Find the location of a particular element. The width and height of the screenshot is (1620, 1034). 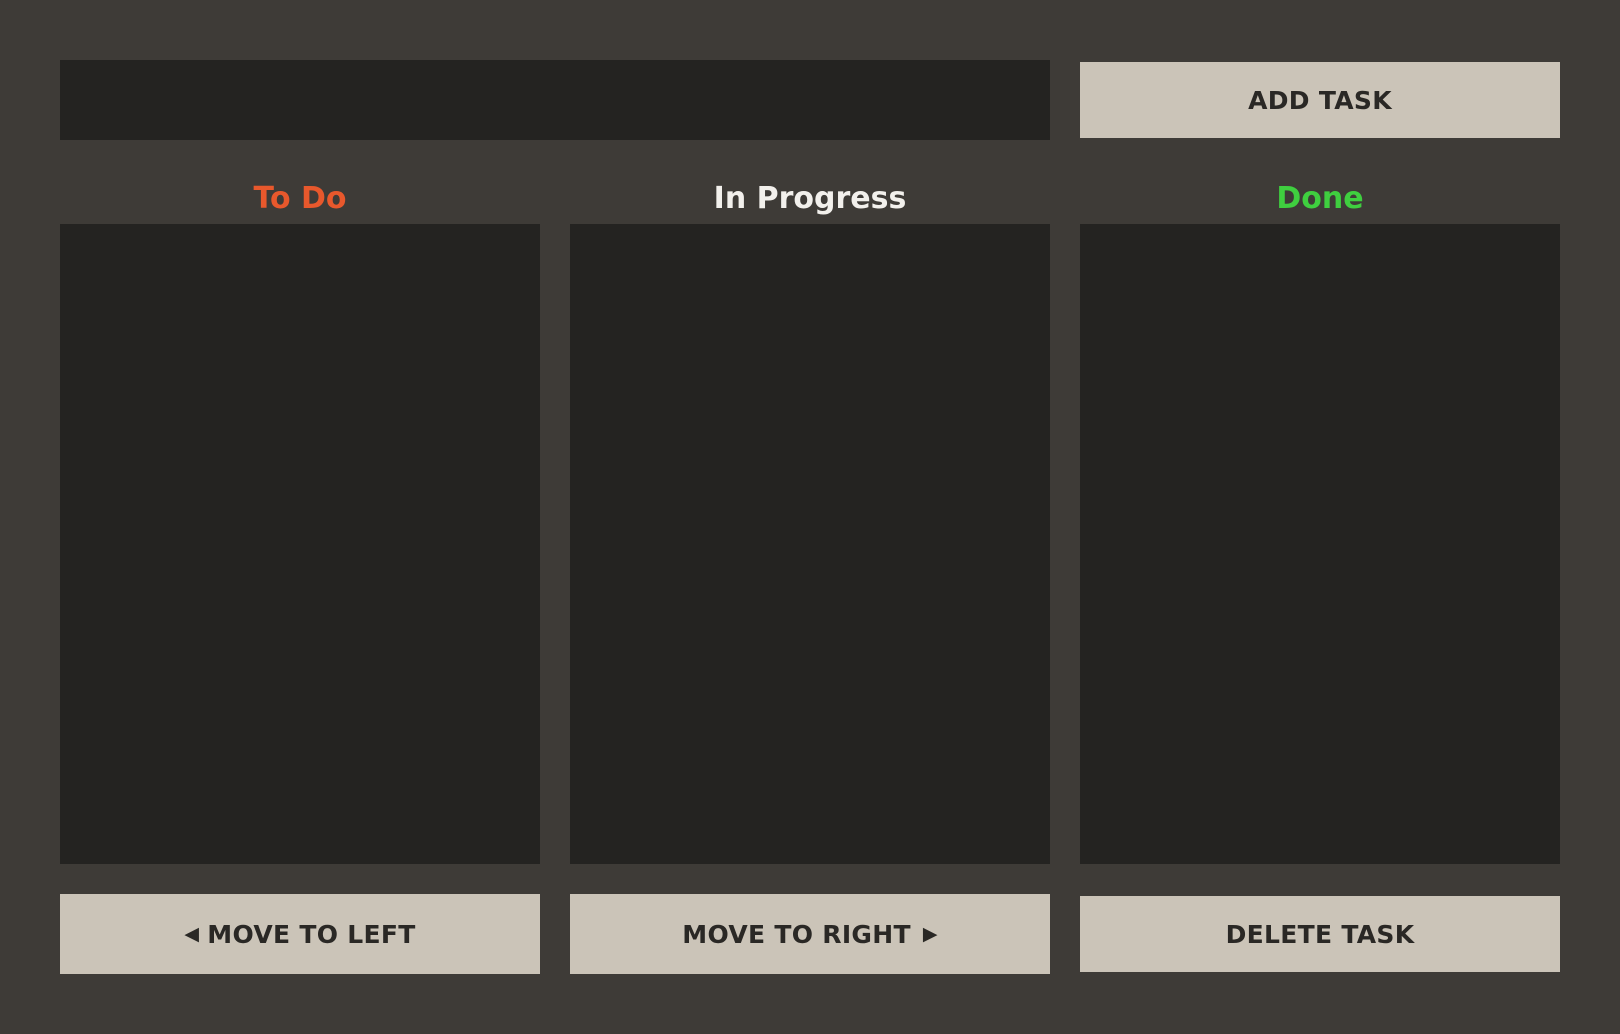

column-title-todo: To Do is located at coordinates (300, 198).